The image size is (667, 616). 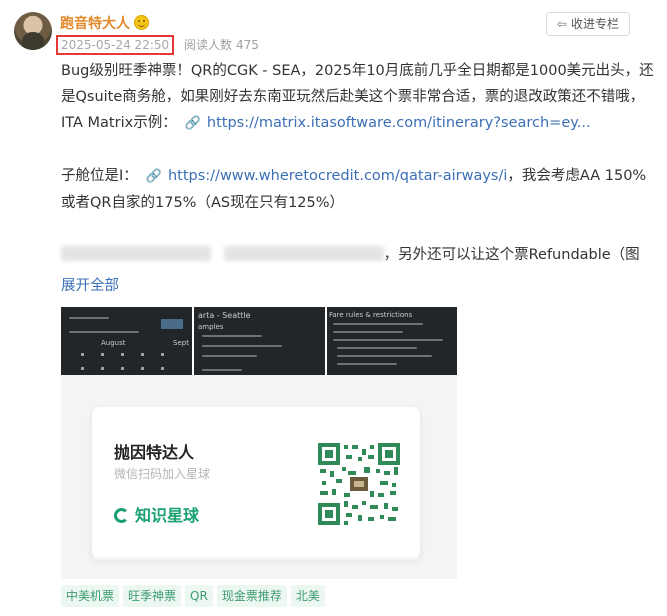 I want to click on tag-item: 现金票推荐, so click(x=251, y=596).